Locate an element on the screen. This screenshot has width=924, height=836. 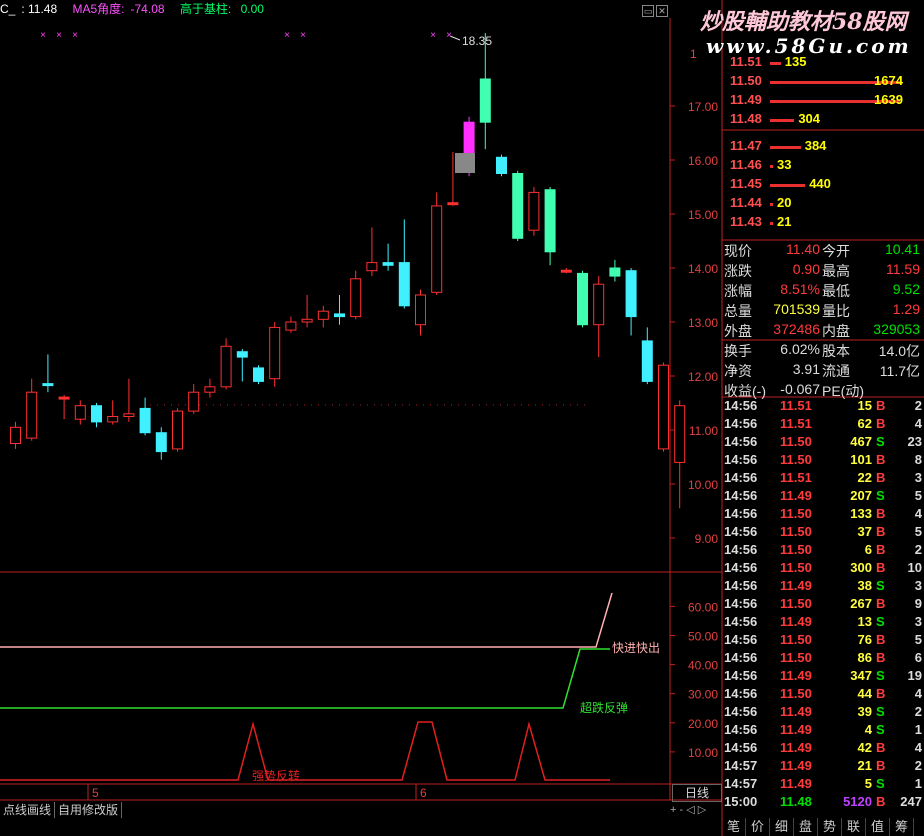
trade-count: 3 is located at coordinates (918, 585).